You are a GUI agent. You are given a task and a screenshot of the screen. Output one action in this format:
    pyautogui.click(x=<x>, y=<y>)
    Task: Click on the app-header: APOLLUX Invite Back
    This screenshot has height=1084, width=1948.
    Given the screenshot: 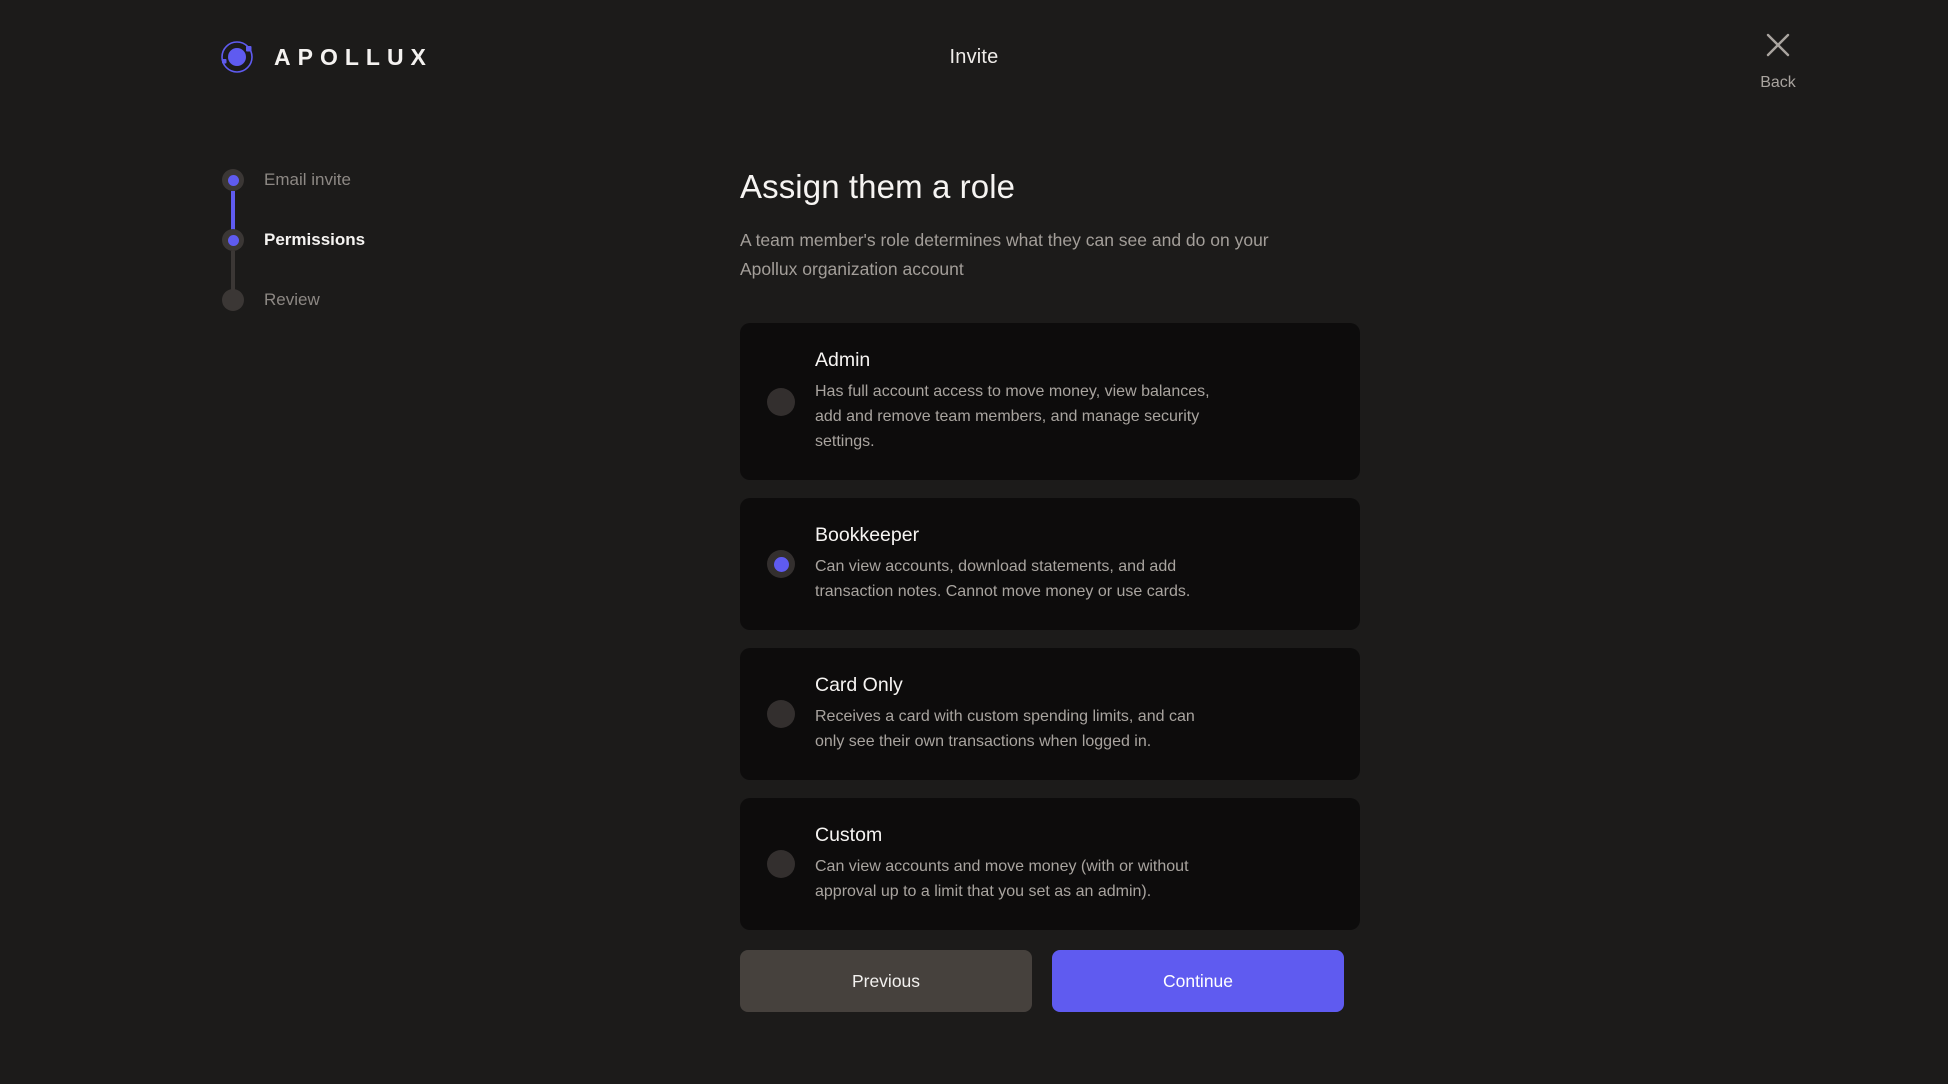 What is the action you would take?
    pyautogui.click(x=974, y=55)
    